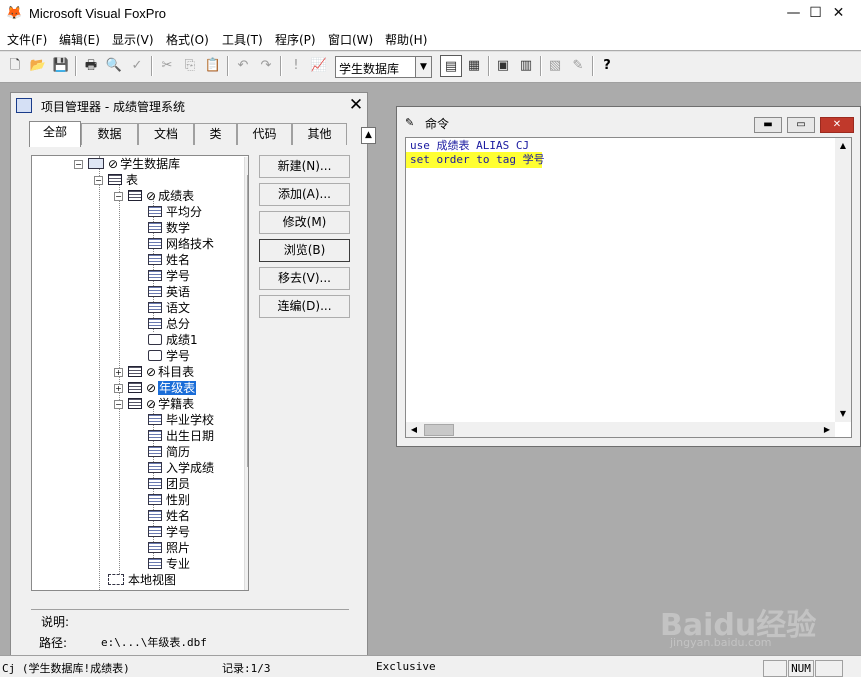  I want to click on tree-node-database: − ⊘ 学生数据库, so click(127, 164).